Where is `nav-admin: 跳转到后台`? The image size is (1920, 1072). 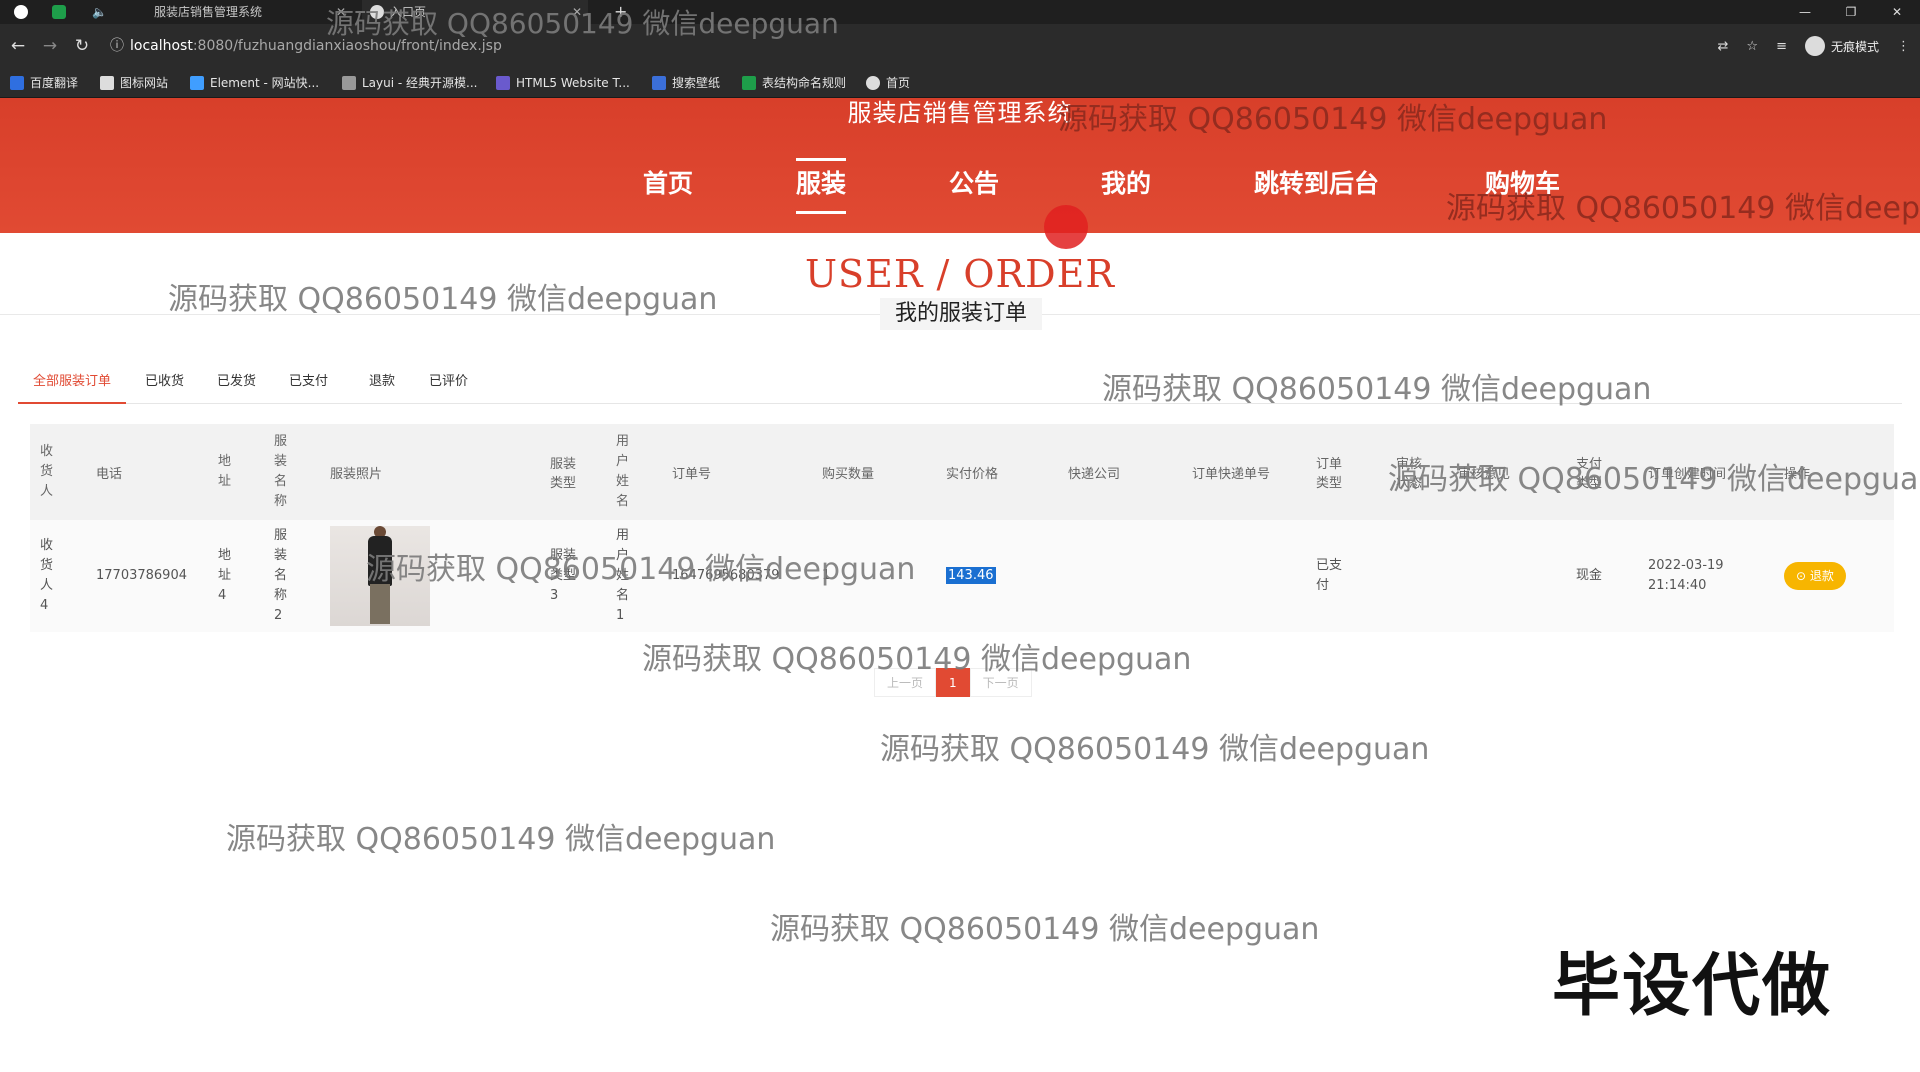
nav-admin: 跳转到后台 is located at coordinates (1316, 184).